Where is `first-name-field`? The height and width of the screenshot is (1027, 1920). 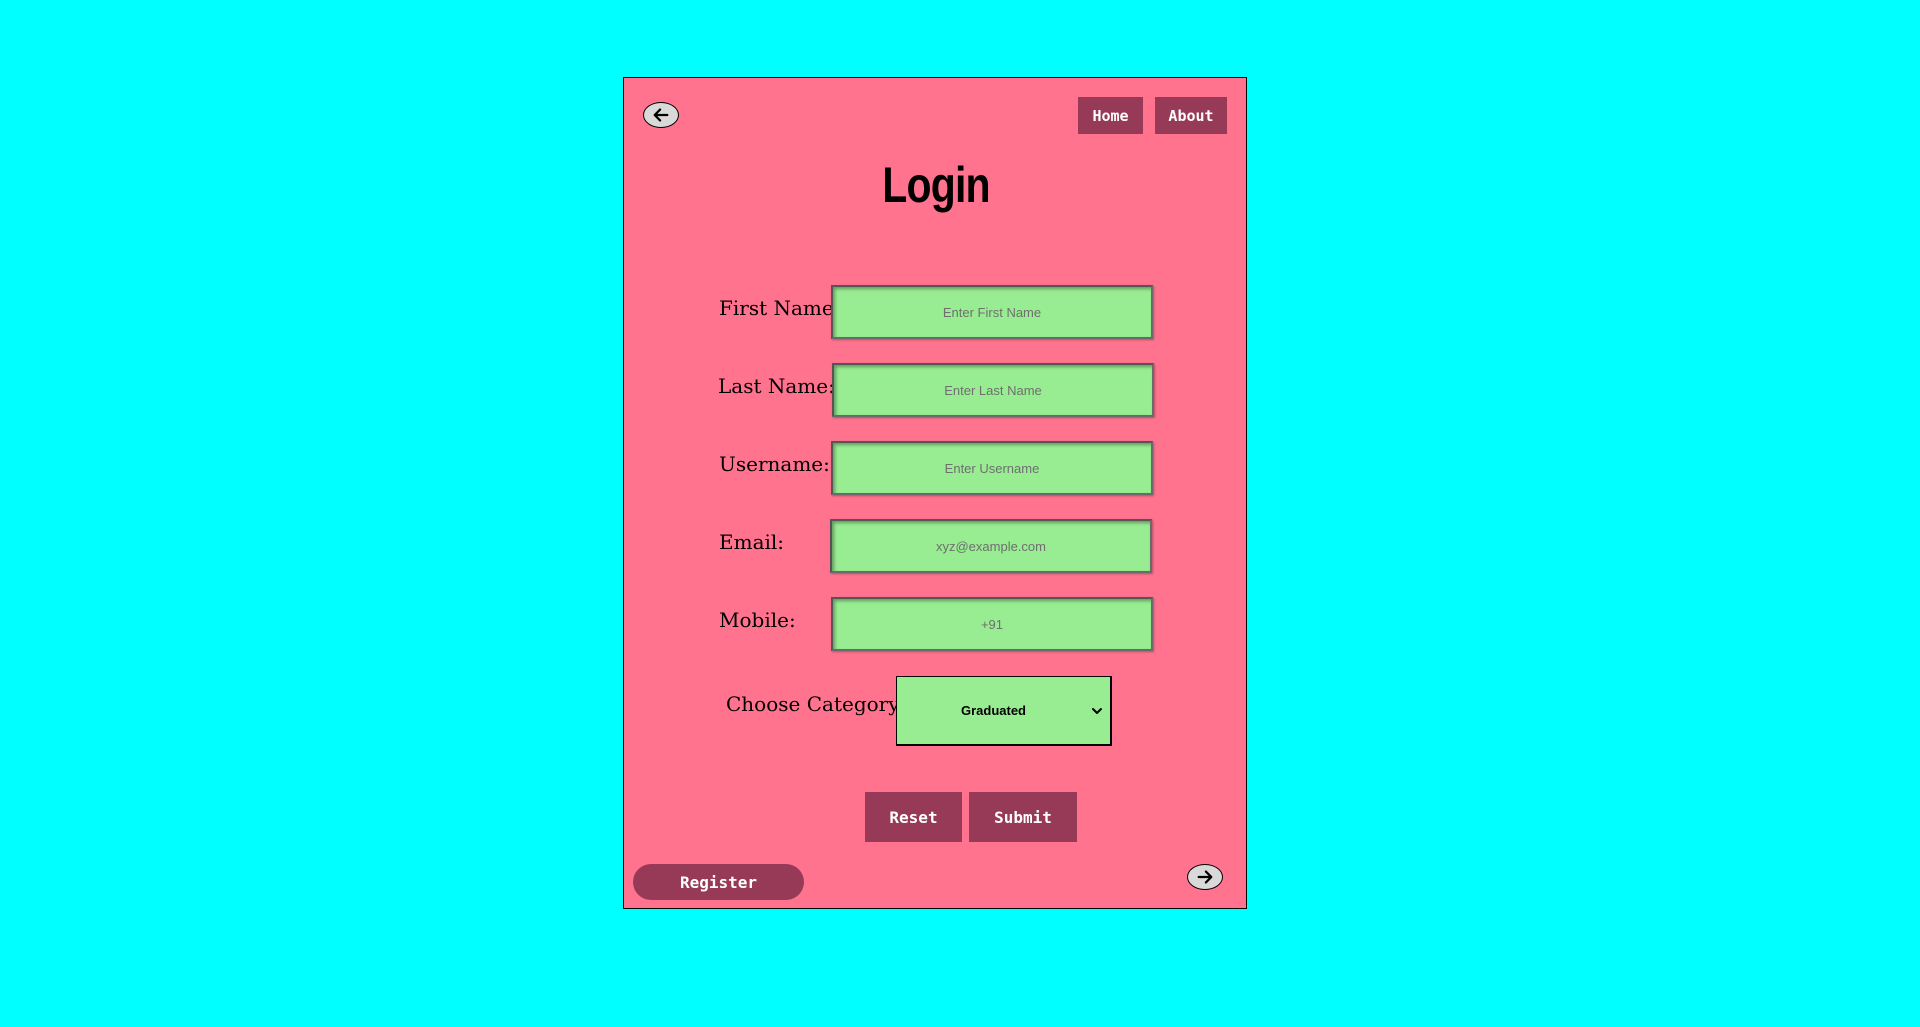 first-name-field is located at coordinates (992, 312).